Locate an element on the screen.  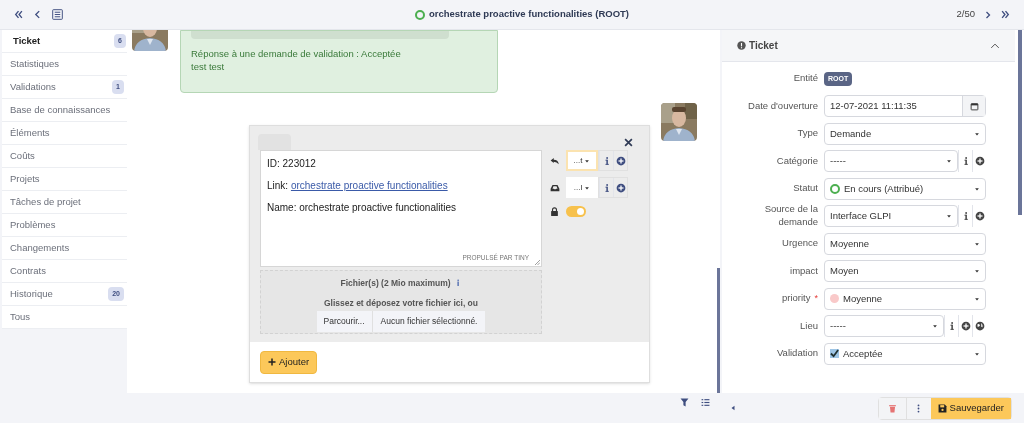
panel-title: Ticket is located at coordinates (764, 46).